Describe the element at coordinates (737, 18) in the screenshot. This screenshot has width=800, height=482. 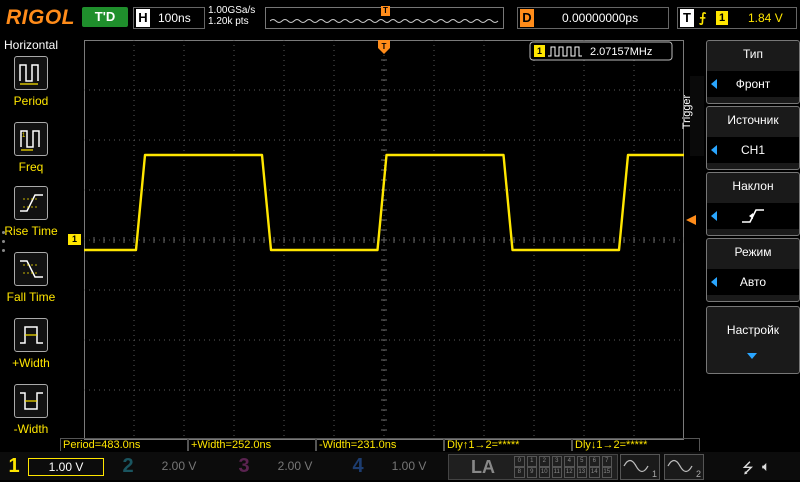
I see `trigger-status: T ⨍ 1 1.84 V` at that location.